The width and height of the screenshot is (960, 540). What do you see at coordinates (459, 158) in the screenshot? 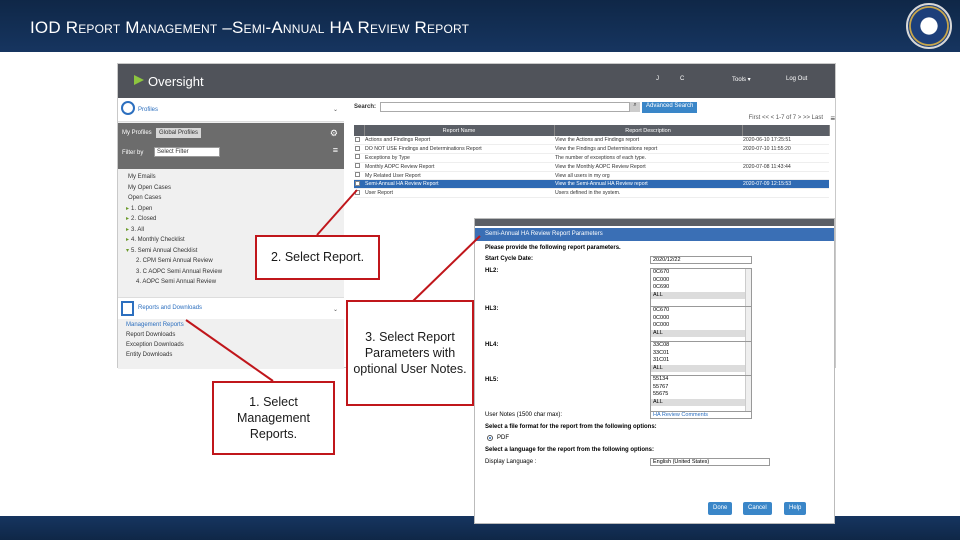
I see `report-name-cell: Exceptions by Type` at bounding box center [459, 158].